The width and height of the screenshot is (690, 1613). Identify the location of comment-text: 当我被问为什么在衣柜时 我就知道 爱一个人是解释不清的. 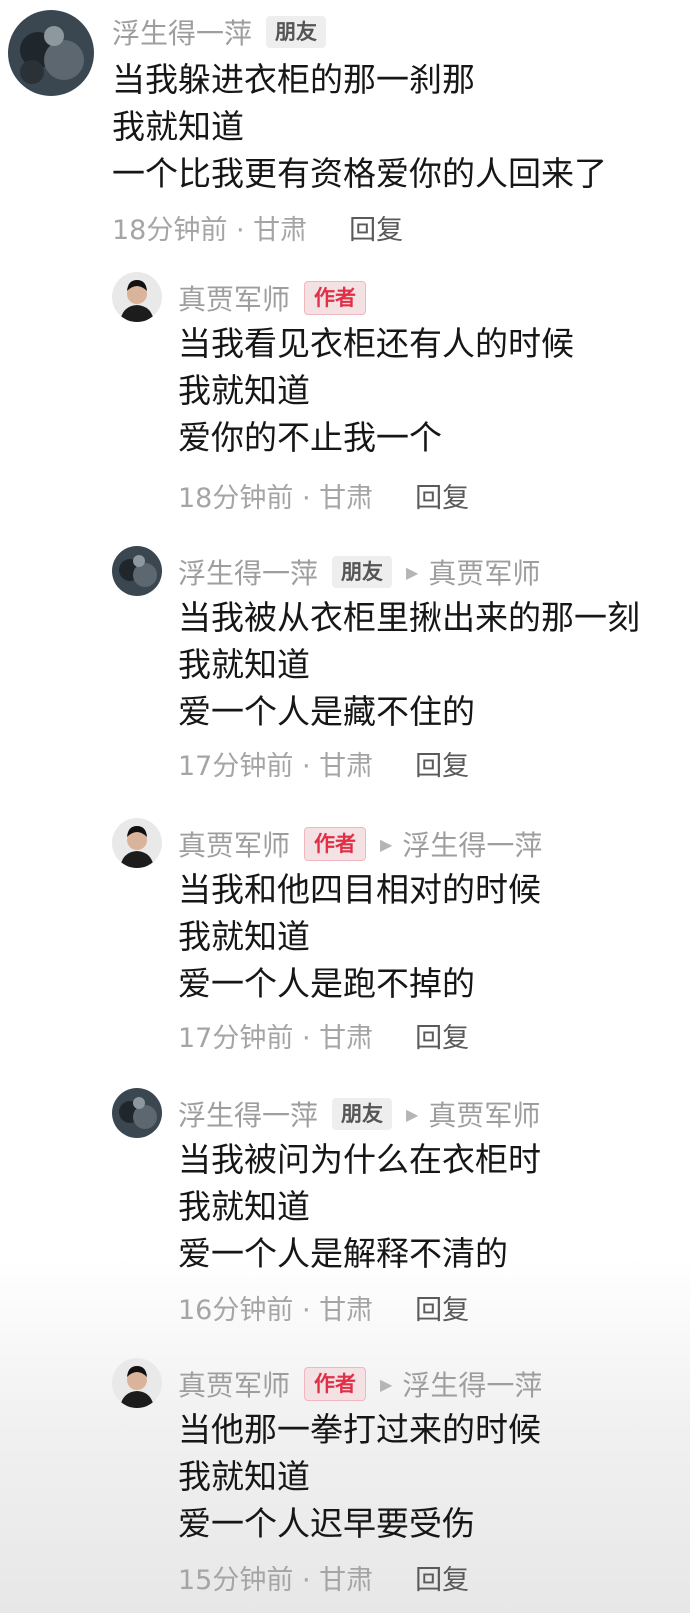
(359, 1206).